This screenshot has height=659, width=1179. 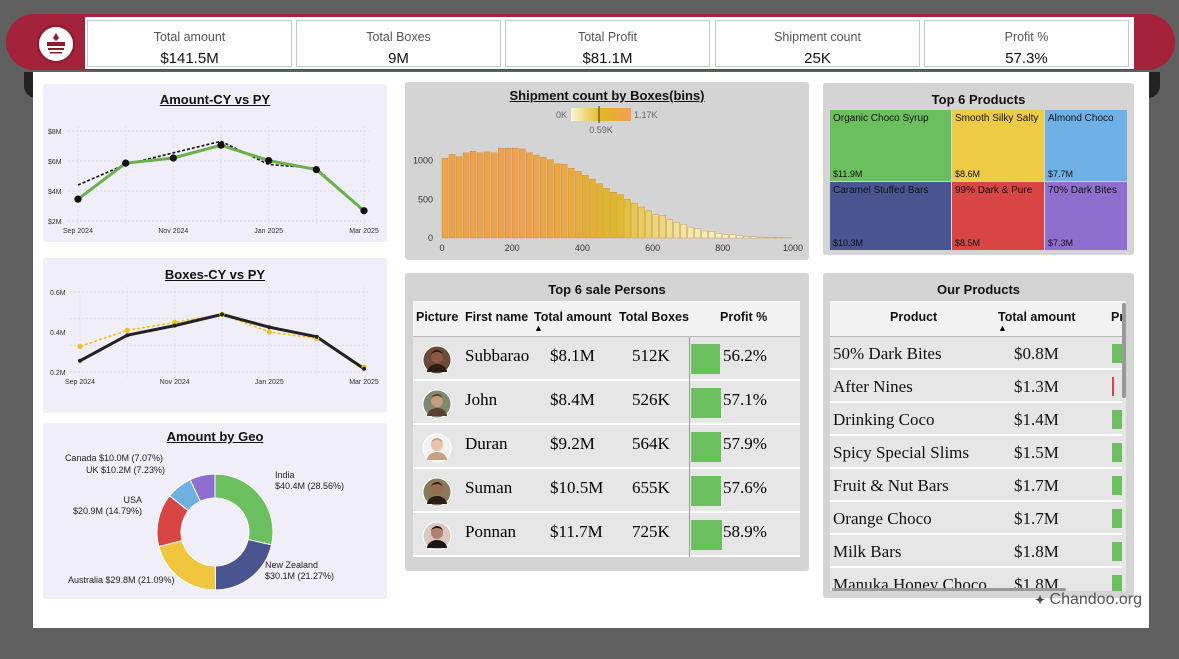 What do you see at coordinates (291, 565) in the screenshot?
I see `slice-label: New Zealand` at bounding box center [291, 565].